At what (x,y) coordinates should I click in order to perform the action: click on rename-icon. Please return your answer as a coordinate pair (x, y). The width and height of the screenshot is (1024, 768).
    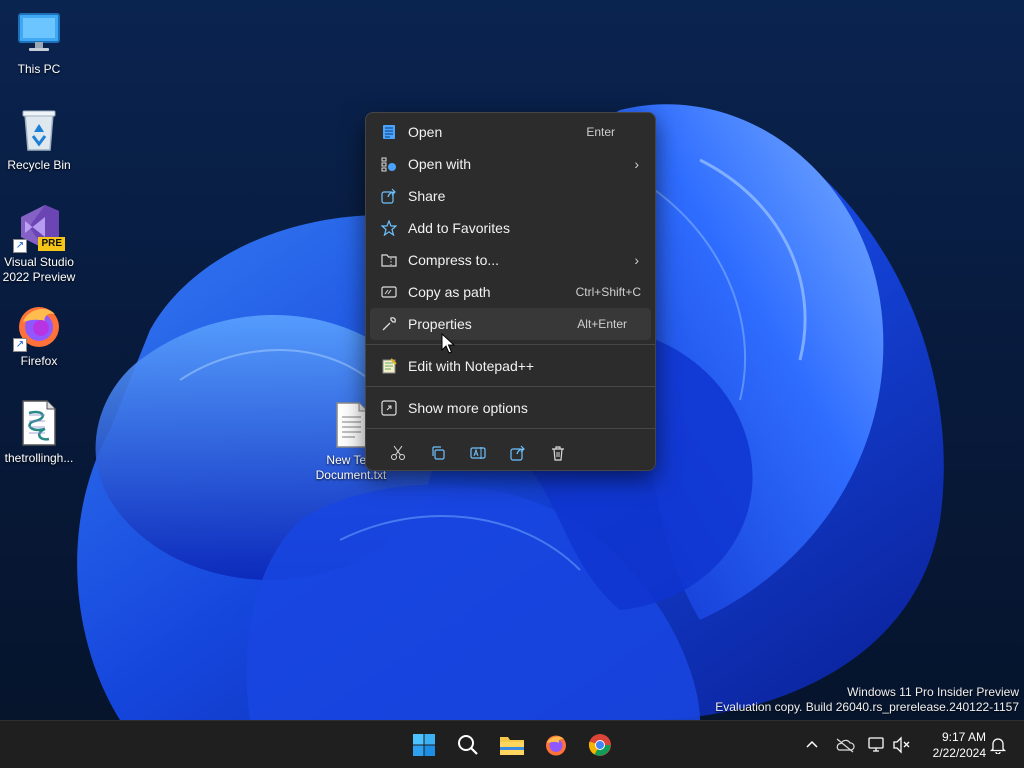
    Looking at the image, I should click on (478, 453).